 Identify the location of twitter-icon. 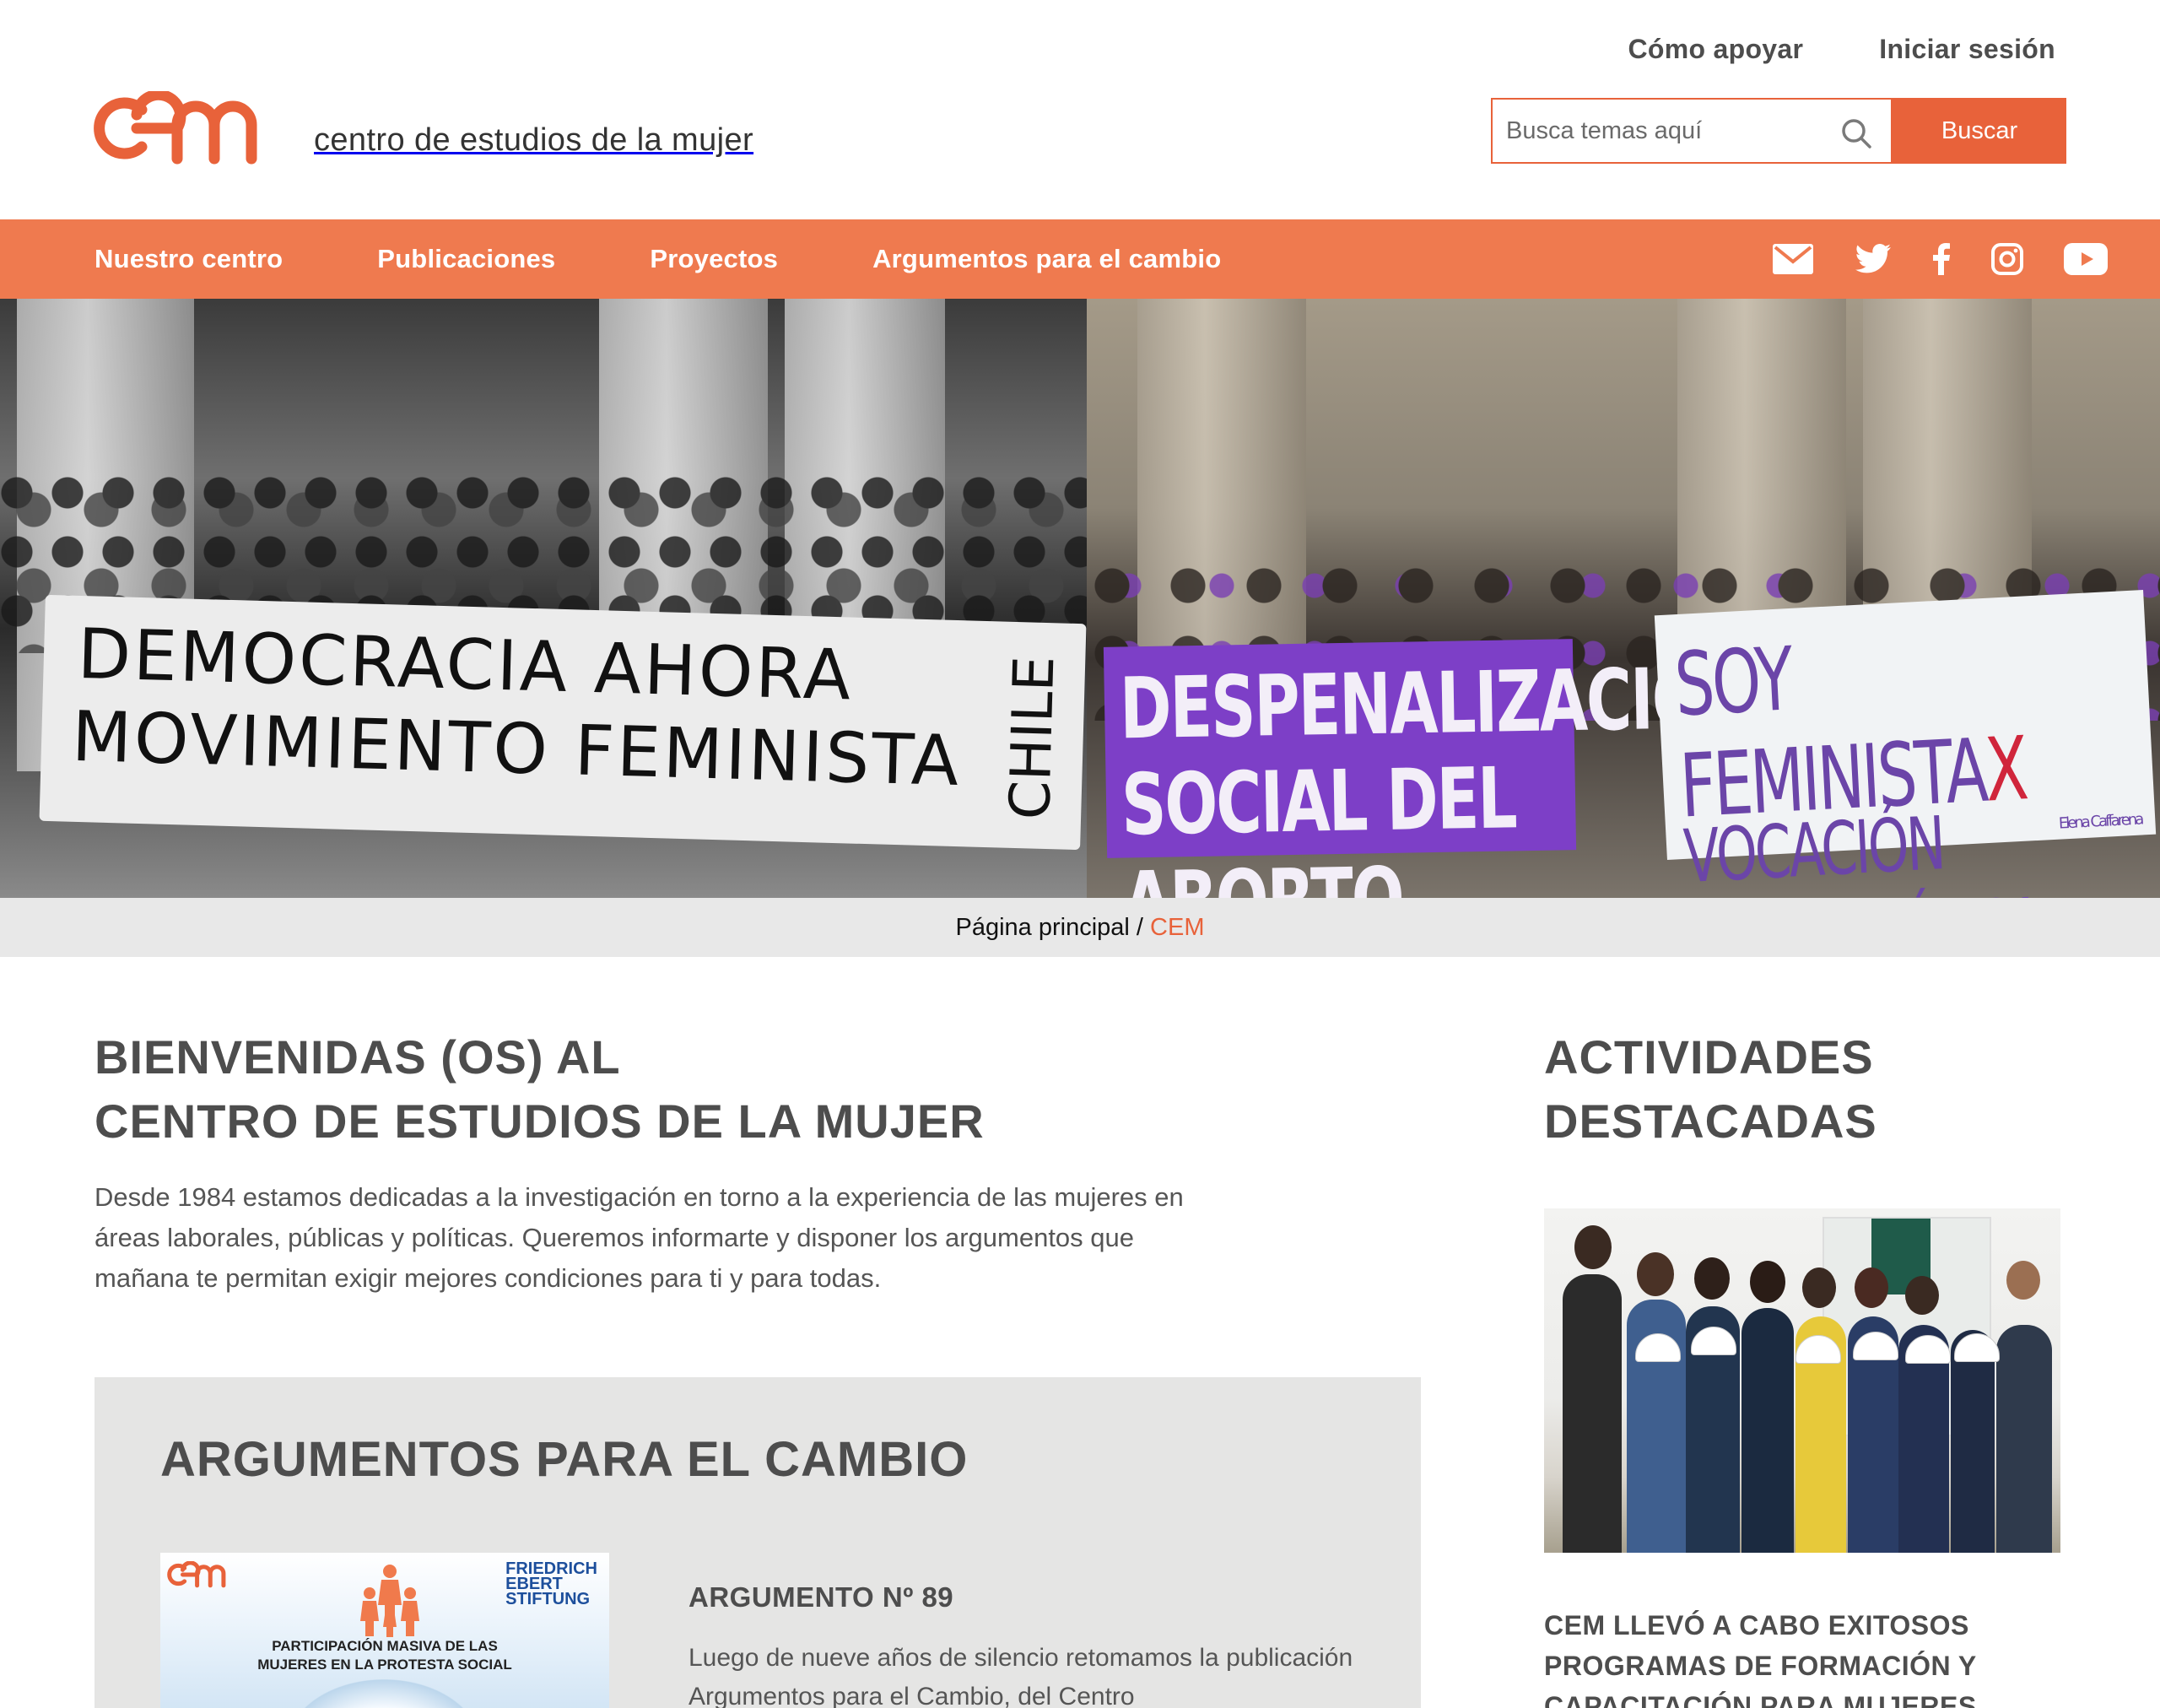
(1873, 259).